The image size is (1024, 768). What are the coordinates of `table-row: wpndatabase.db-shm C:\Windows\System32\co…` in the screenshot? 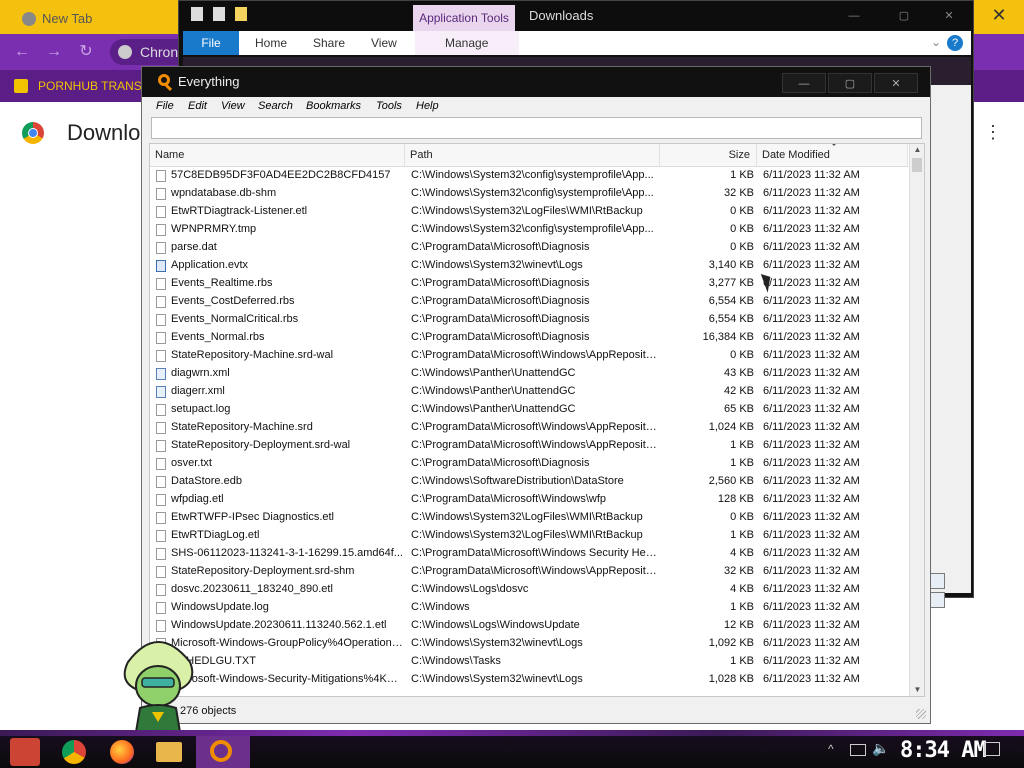 It's located at (529, 194).